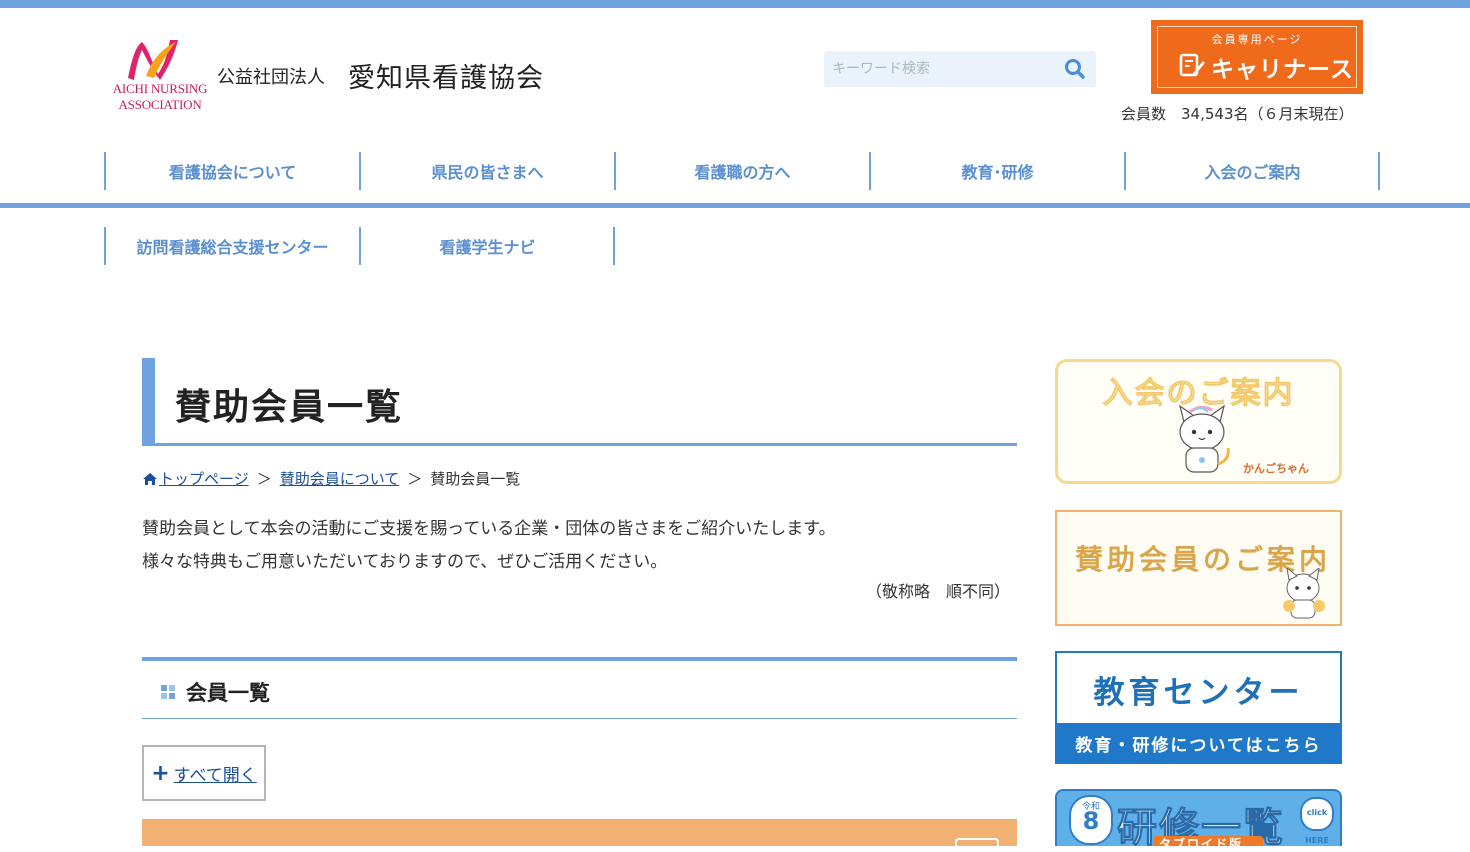  Describe the element at coordinates (1204, 438) in the screenshot. I see `mascot-illustration` at that location.